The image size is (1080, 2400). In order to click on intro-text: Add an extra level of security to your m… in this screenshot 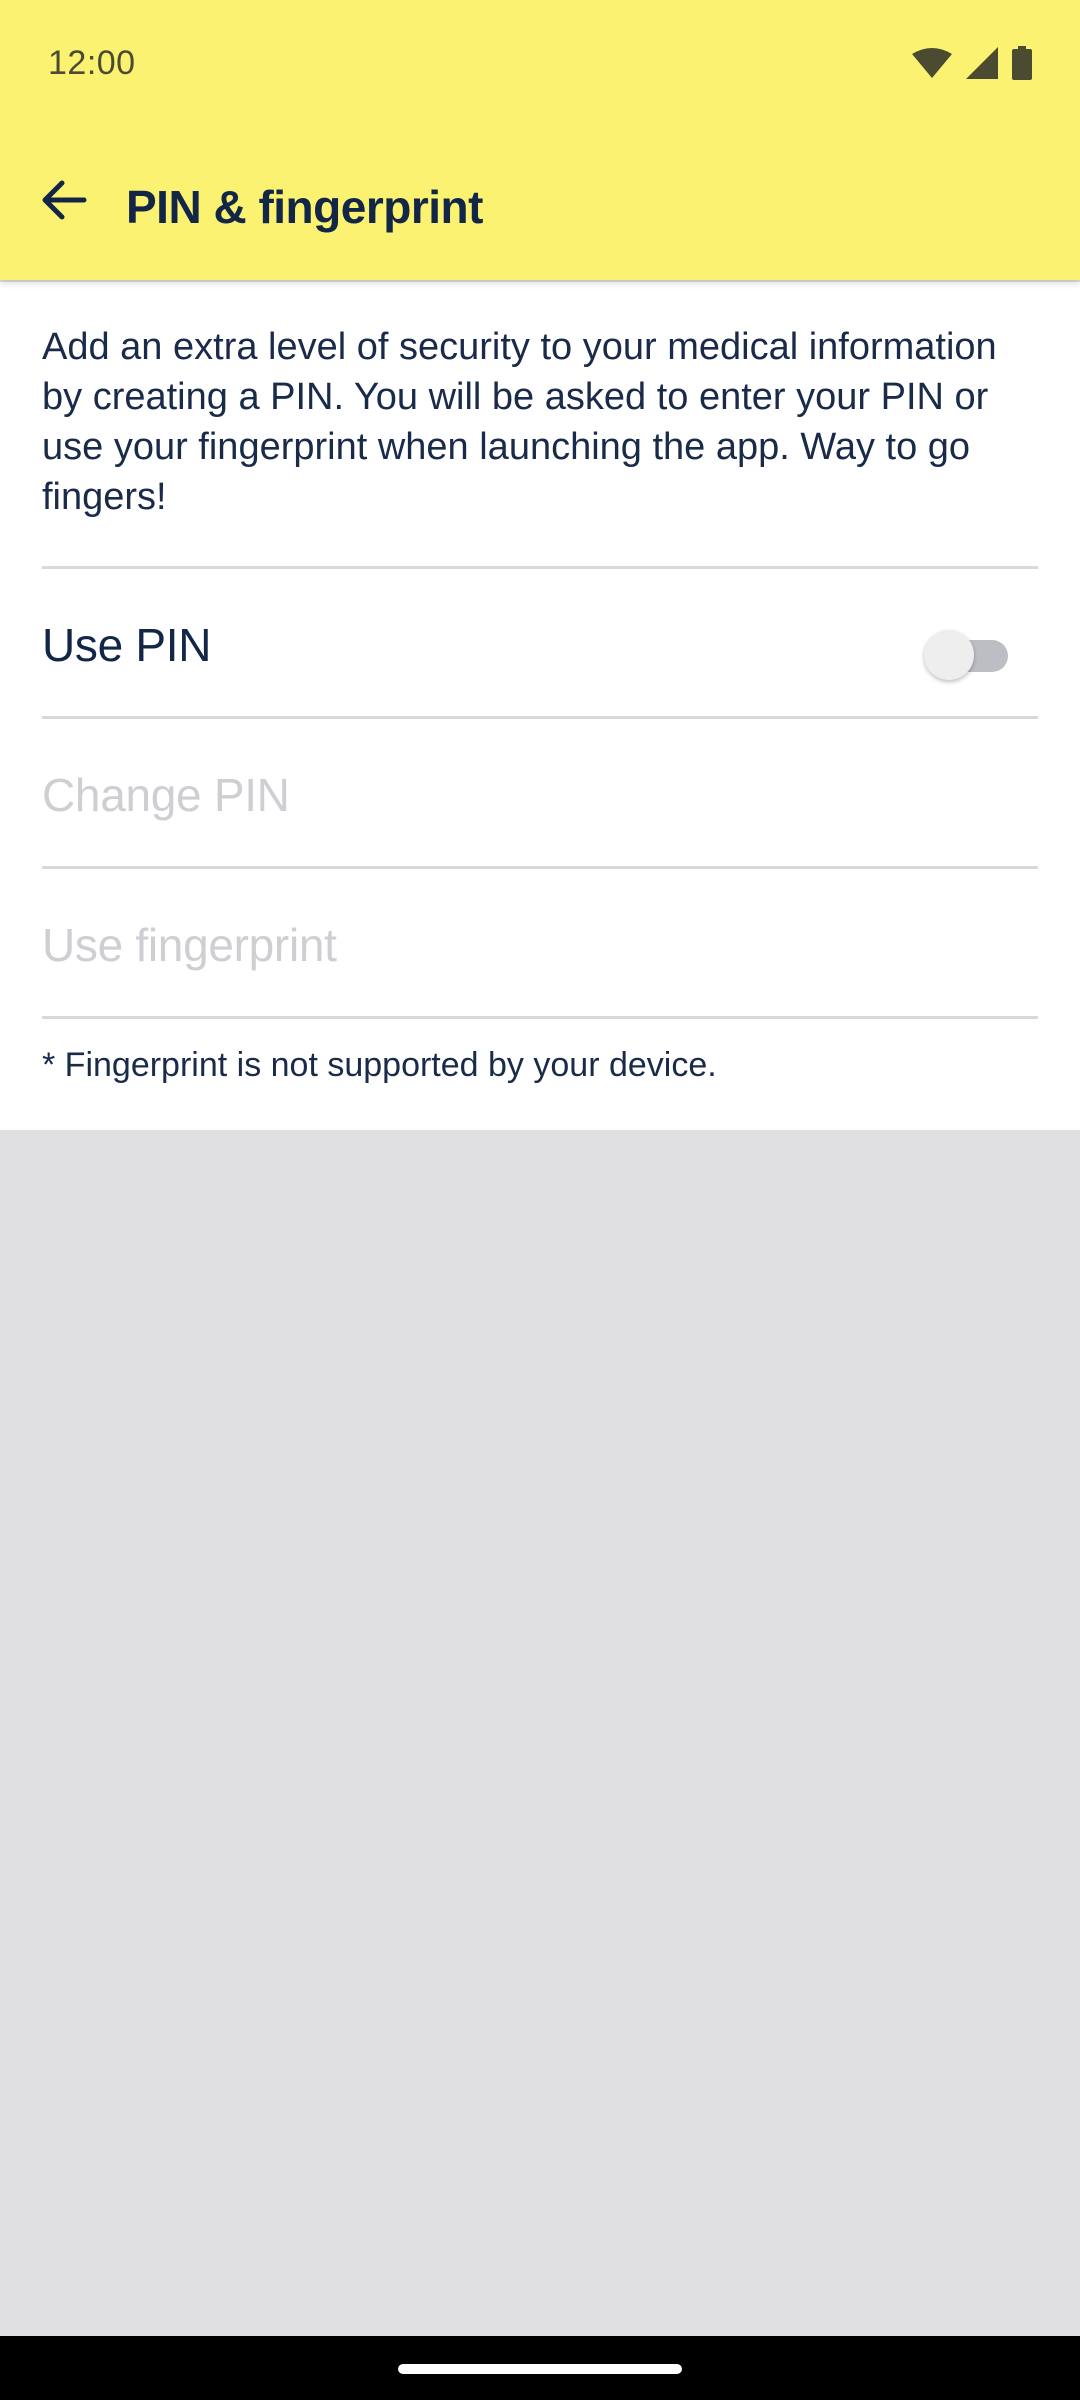, I will do `click(519, 422)`.